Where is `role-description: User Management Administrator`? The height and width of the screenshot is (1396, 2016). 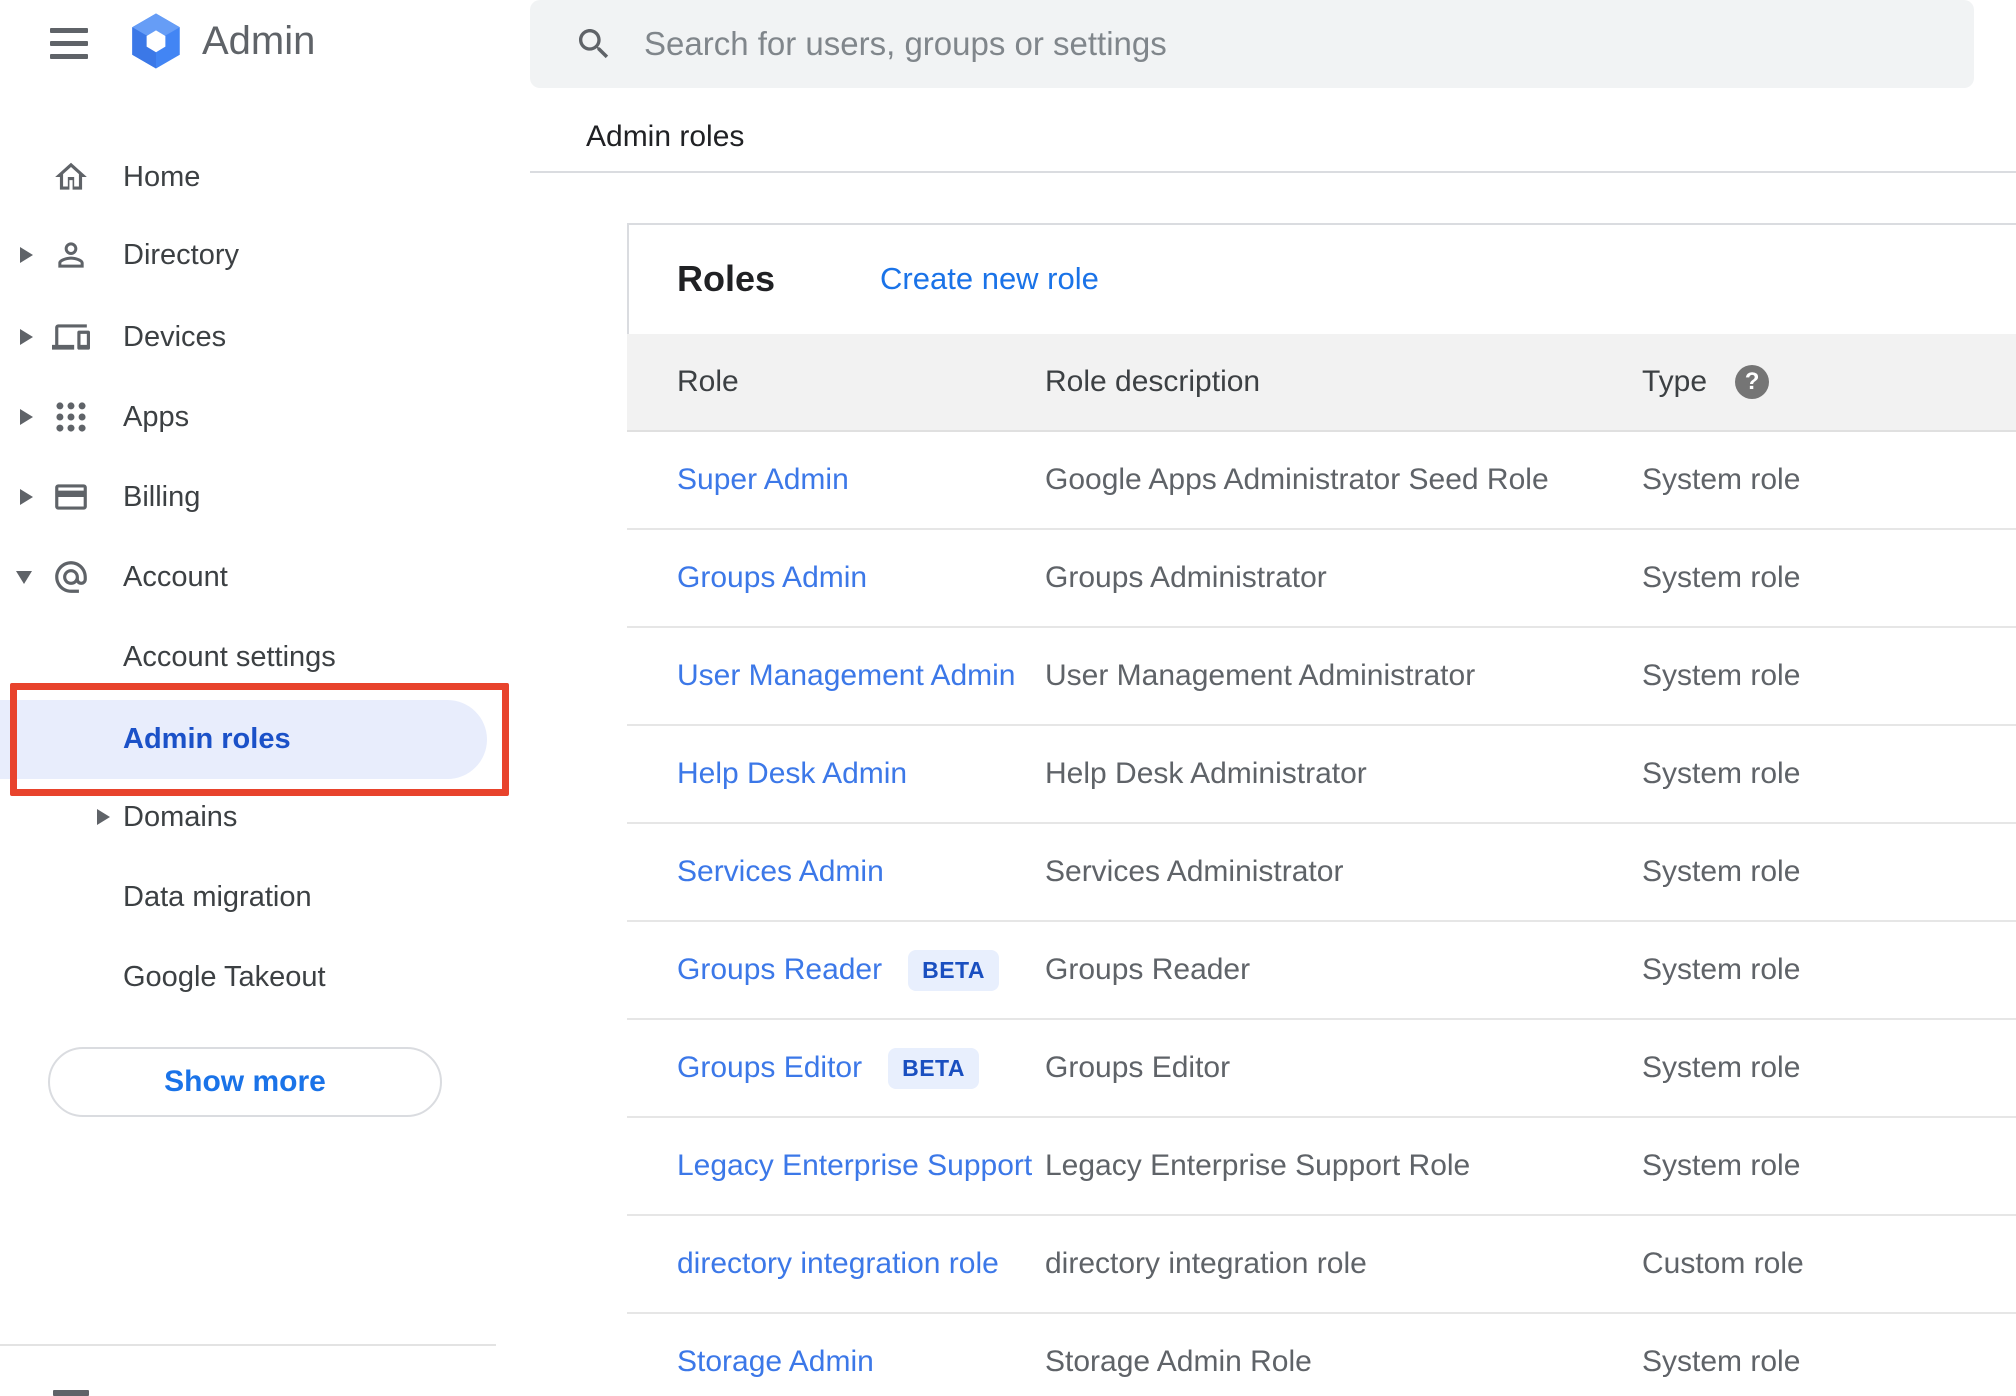
role-description: User Management Administrator is located at coordinates (1260, 675).